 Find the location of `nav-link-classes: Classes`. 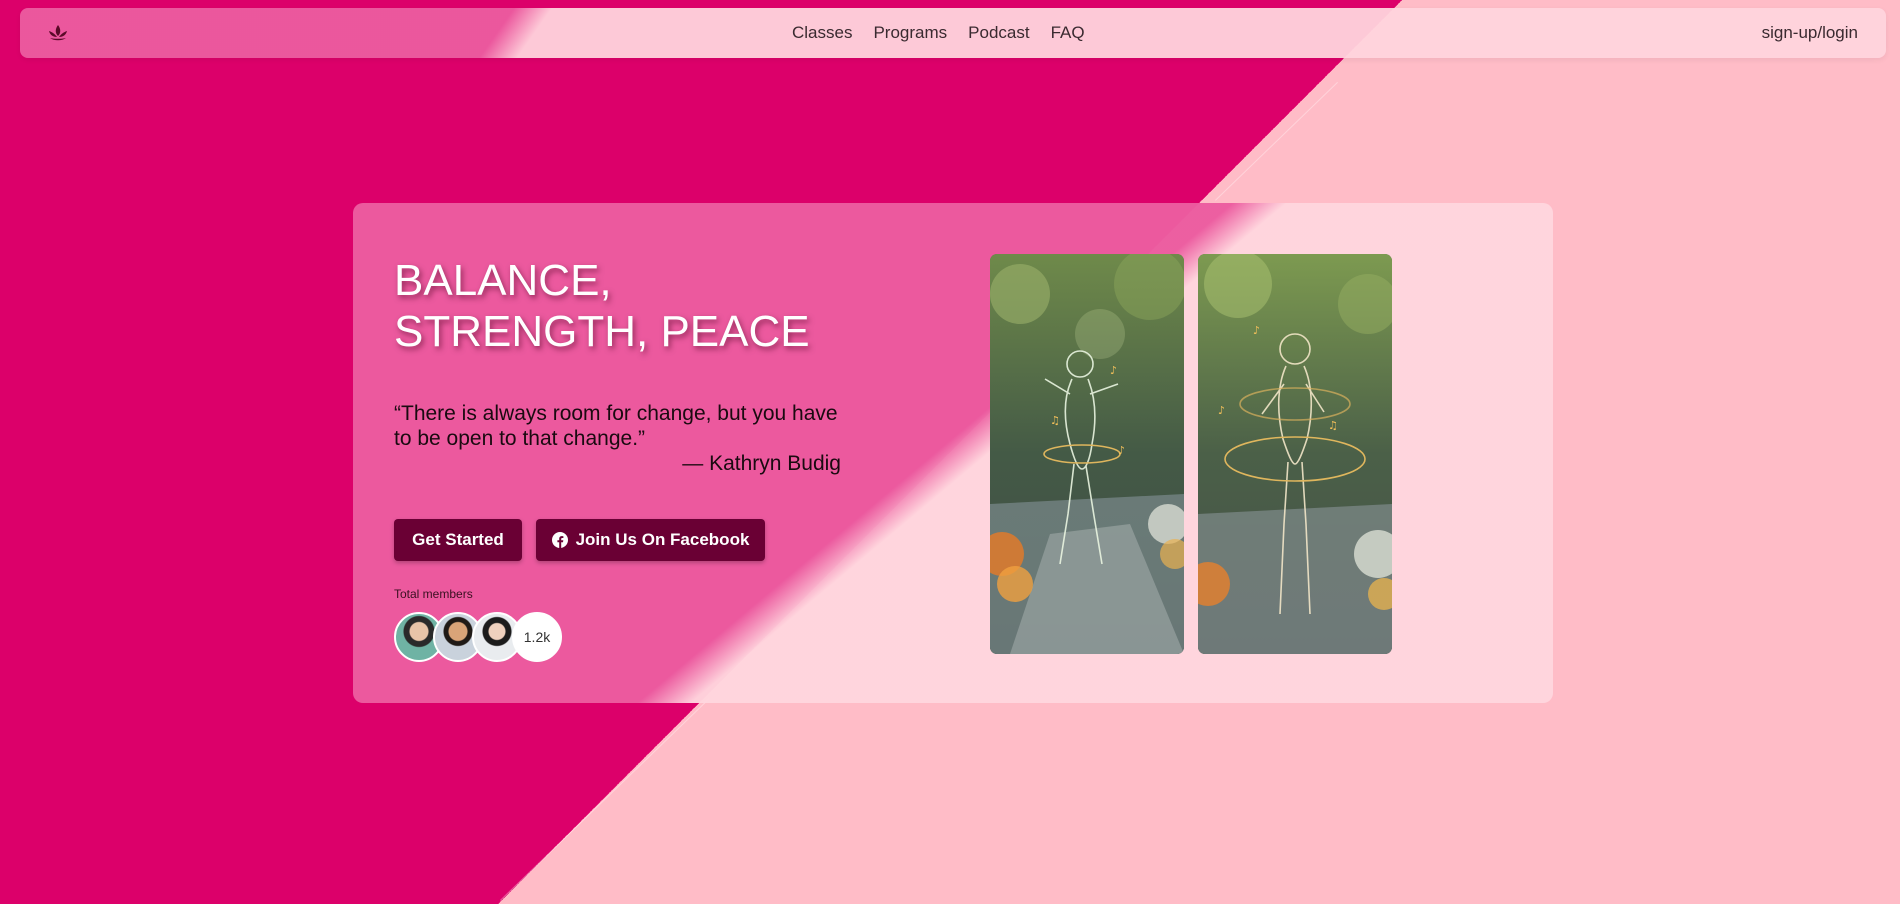

nav-link-classes: Classes is located at coordinates (822, 33).